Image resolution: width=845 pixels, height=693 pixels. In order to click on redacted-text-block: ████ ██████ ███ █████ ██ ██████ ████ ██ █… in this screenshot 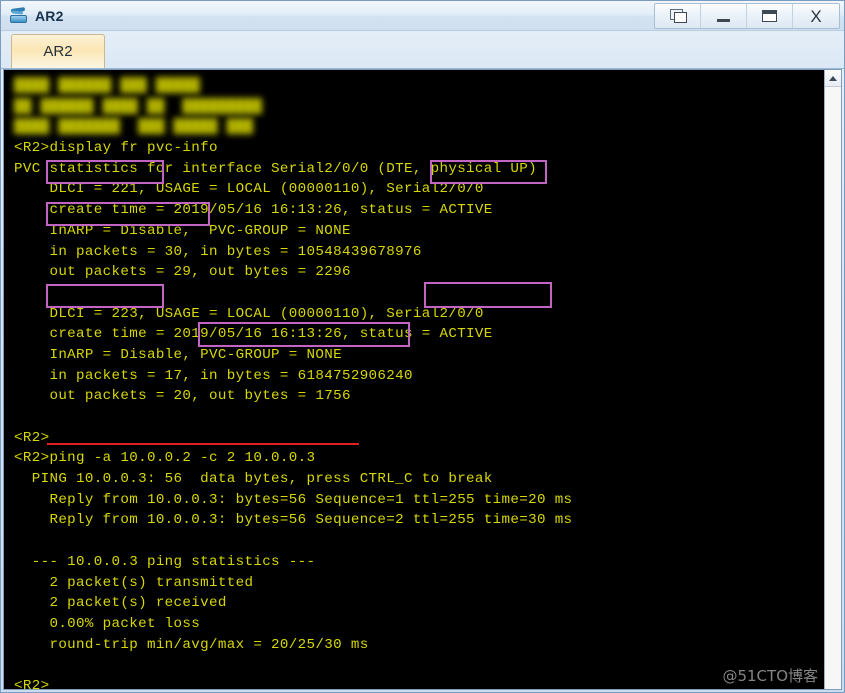, I will do `click(419, 107)`.